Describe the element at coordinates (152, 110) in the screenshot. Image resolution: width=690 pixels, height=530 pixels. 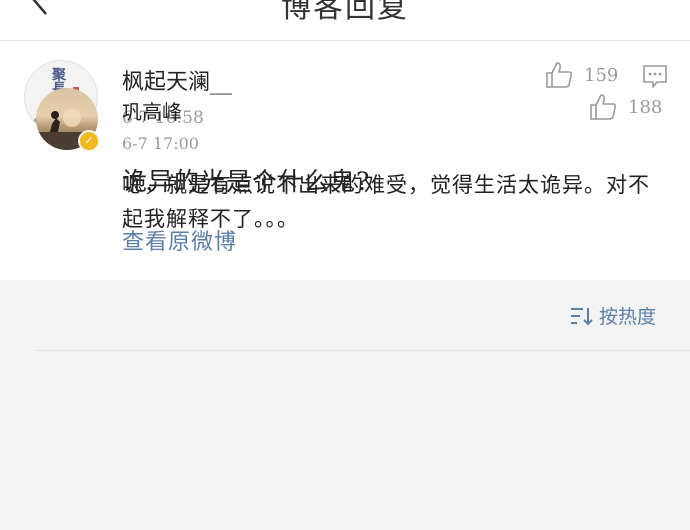
I see `reply-author-name: 巩高峰` at that location.